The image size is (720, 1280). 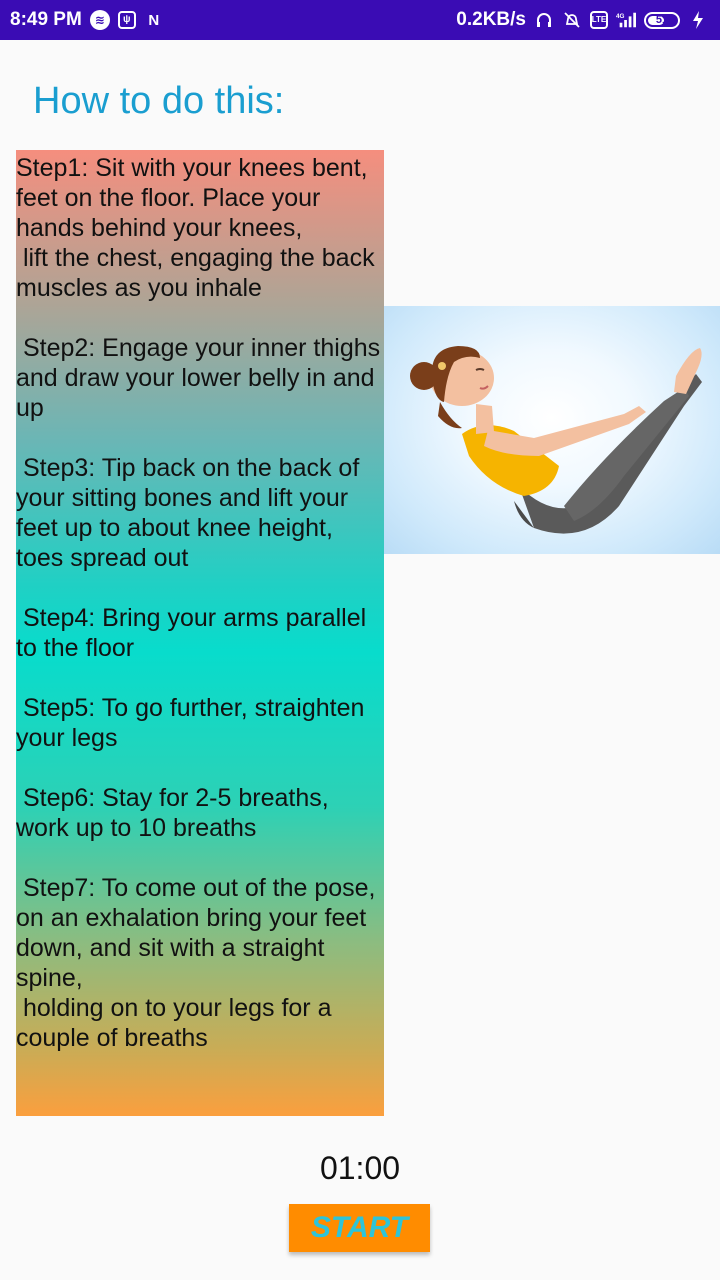 I want to click on volte-icon: LTE, so click(x=599, y=20).